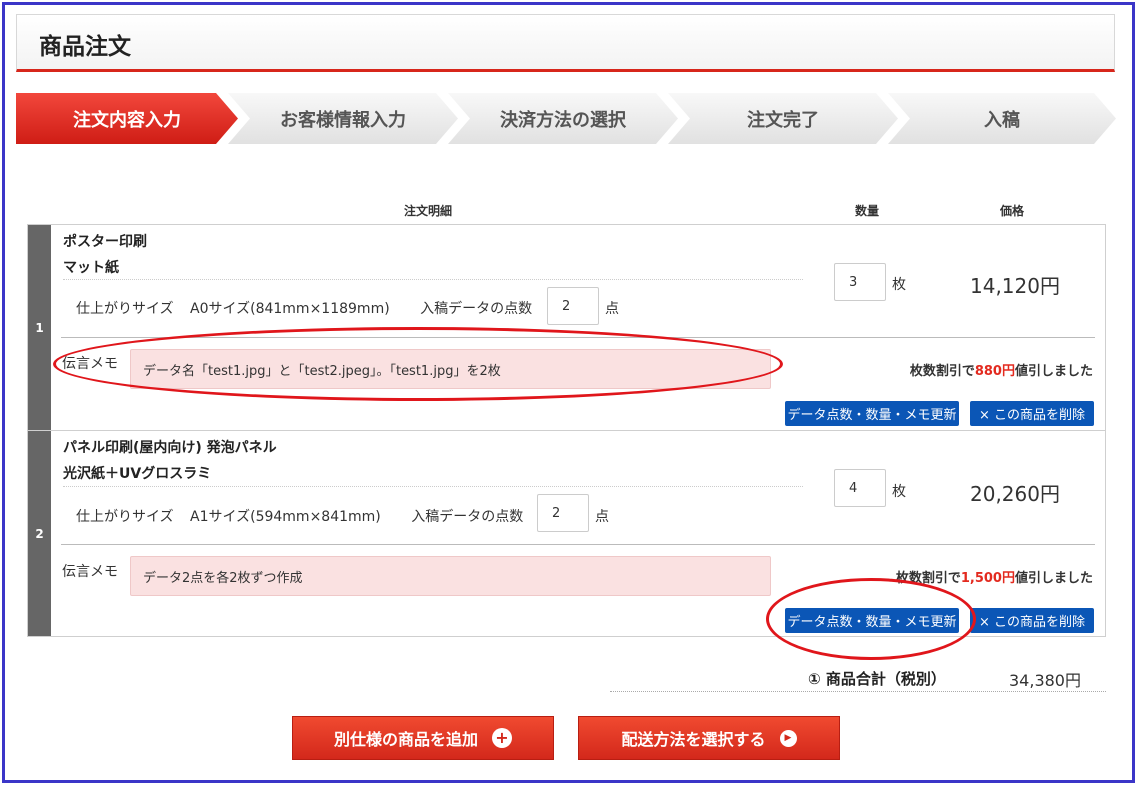 The height and width of the screenshot is (785, 1137). I want to click on step-order-input: 注文内容入力, so click(127, 118).